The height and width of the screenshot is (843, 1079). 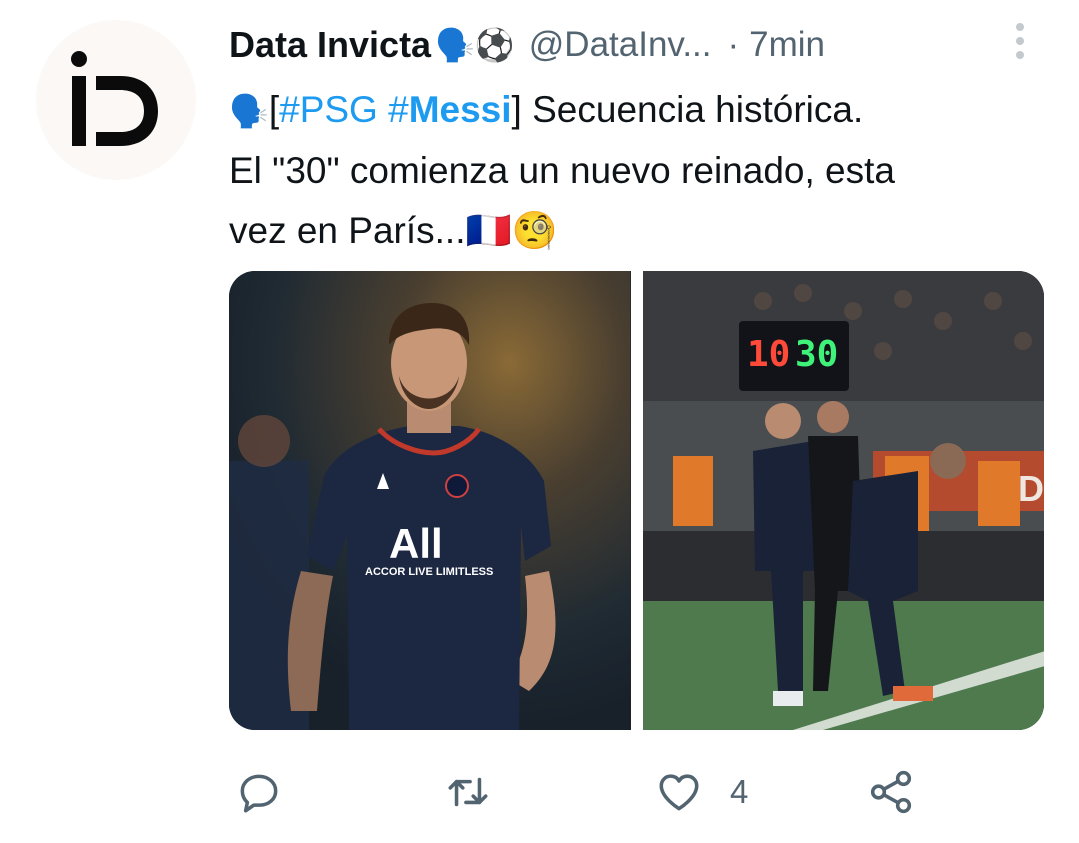 I want to click on data-invicta-logo, so click(x=114, y=98).